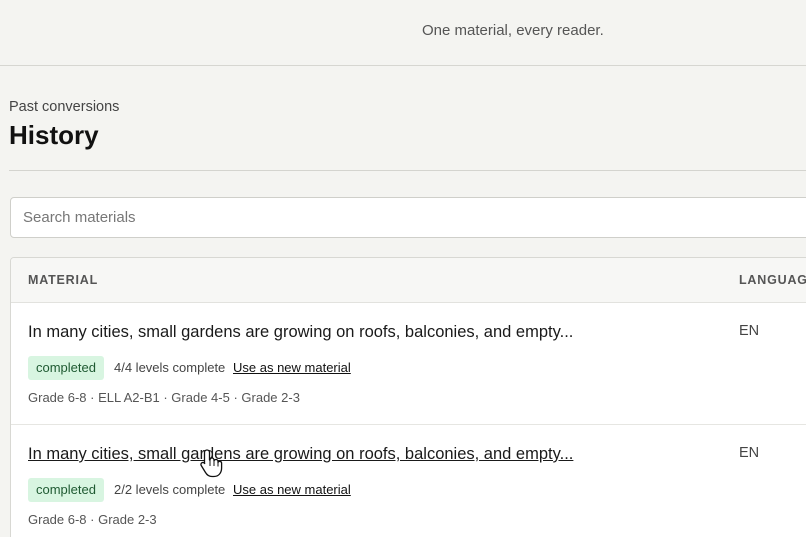  Describe the element at coordinates (403, 217) in the screenshot. I see `search-input` at that location.